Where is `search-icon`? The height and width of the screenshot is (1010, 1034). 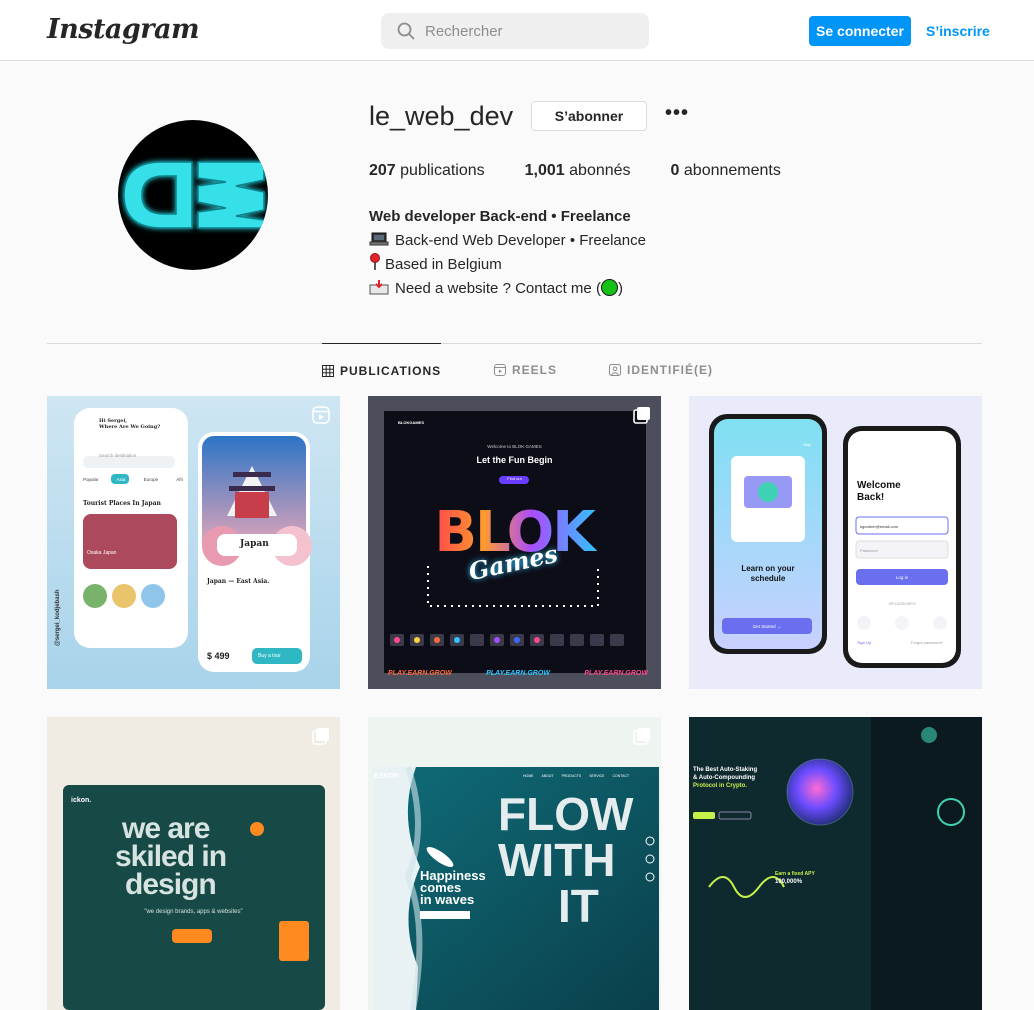
search-icon is located at coordinates (406, 31).